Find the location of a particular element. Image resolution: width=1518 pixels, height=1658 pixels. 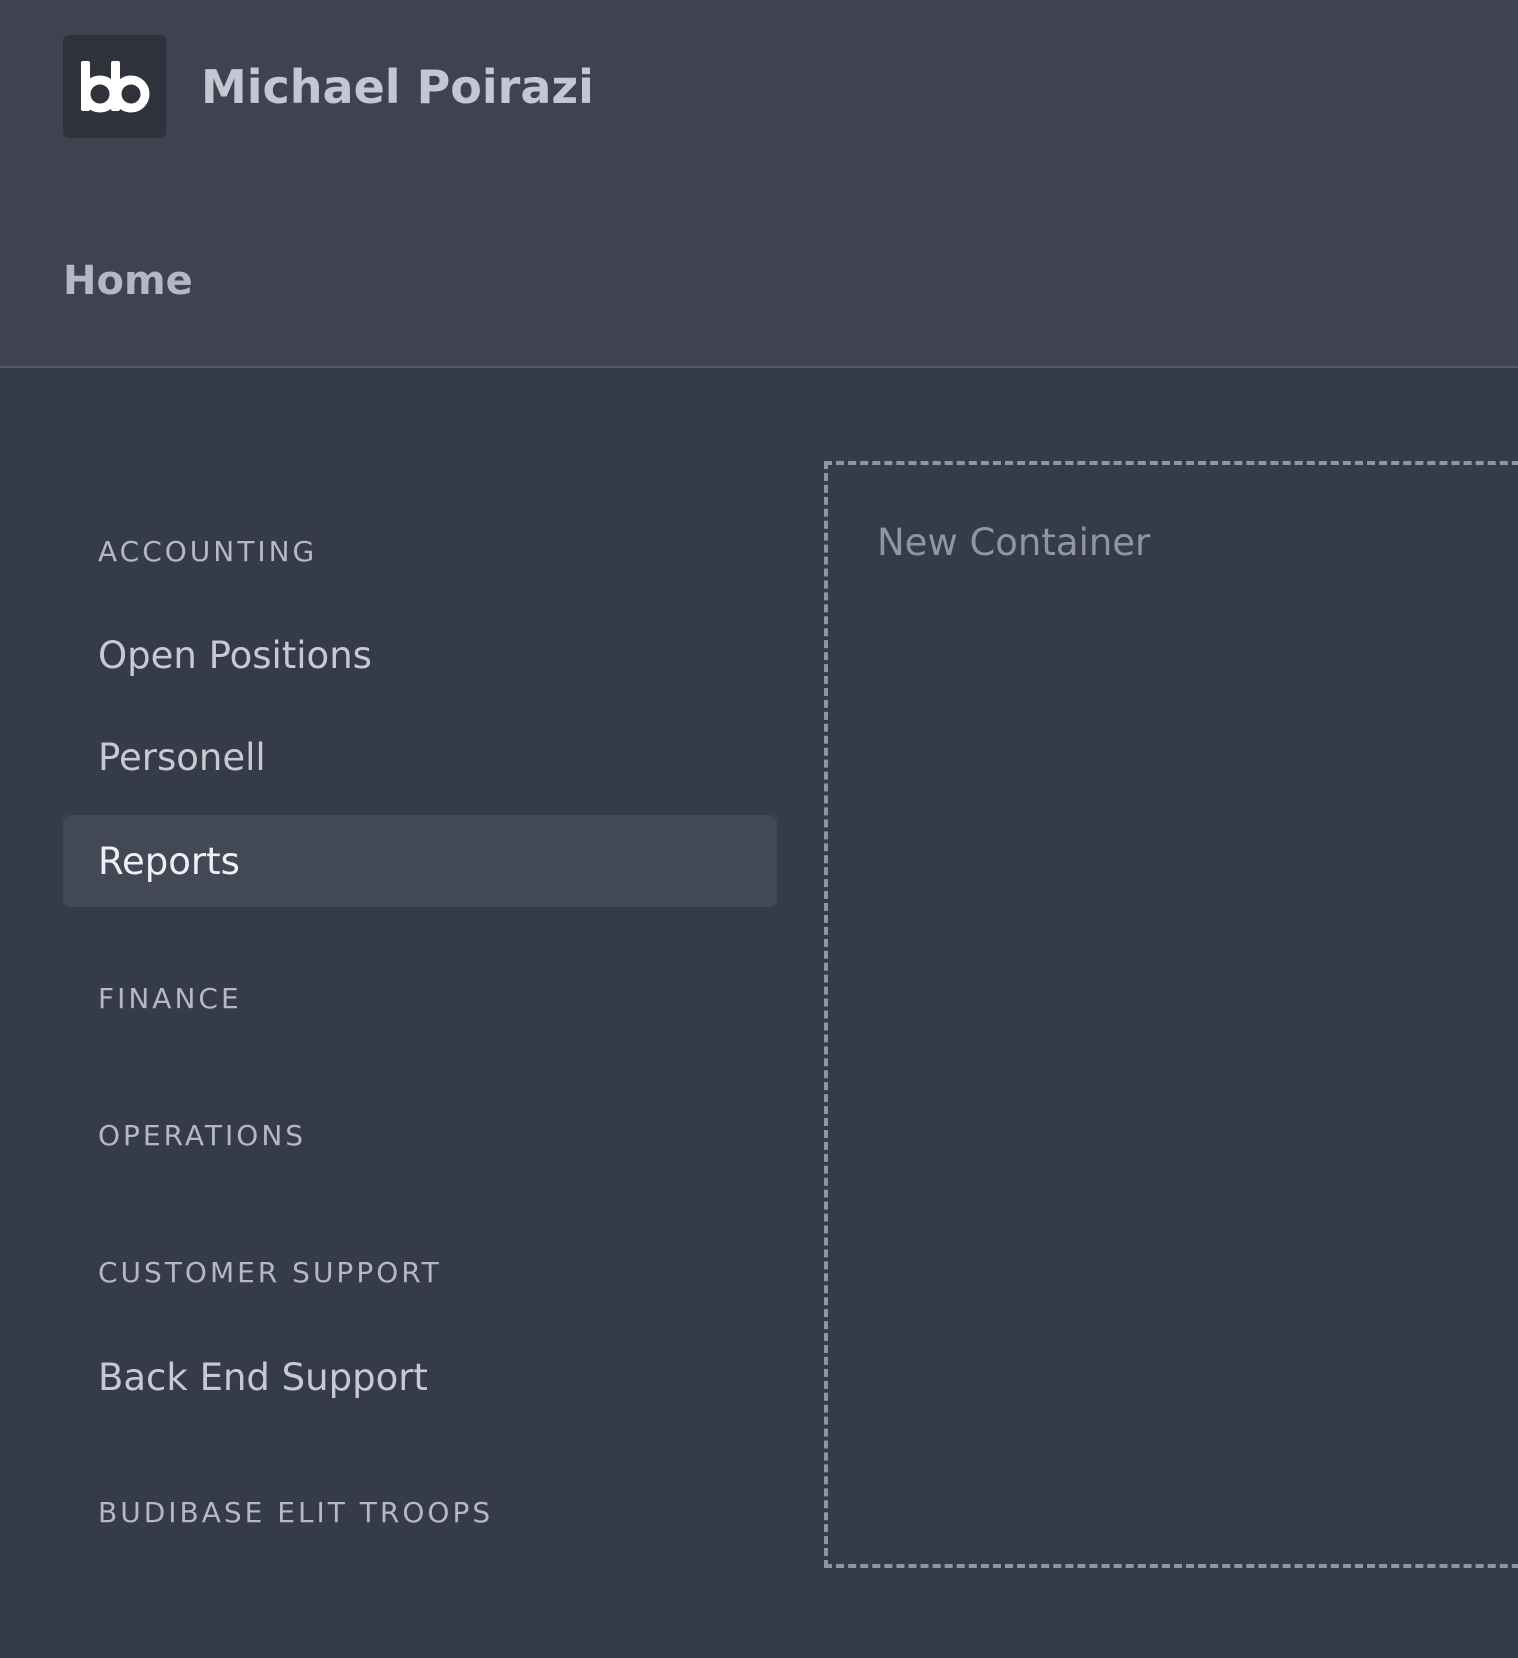

nav-home-link: Home is located at coordinates (128, 281).